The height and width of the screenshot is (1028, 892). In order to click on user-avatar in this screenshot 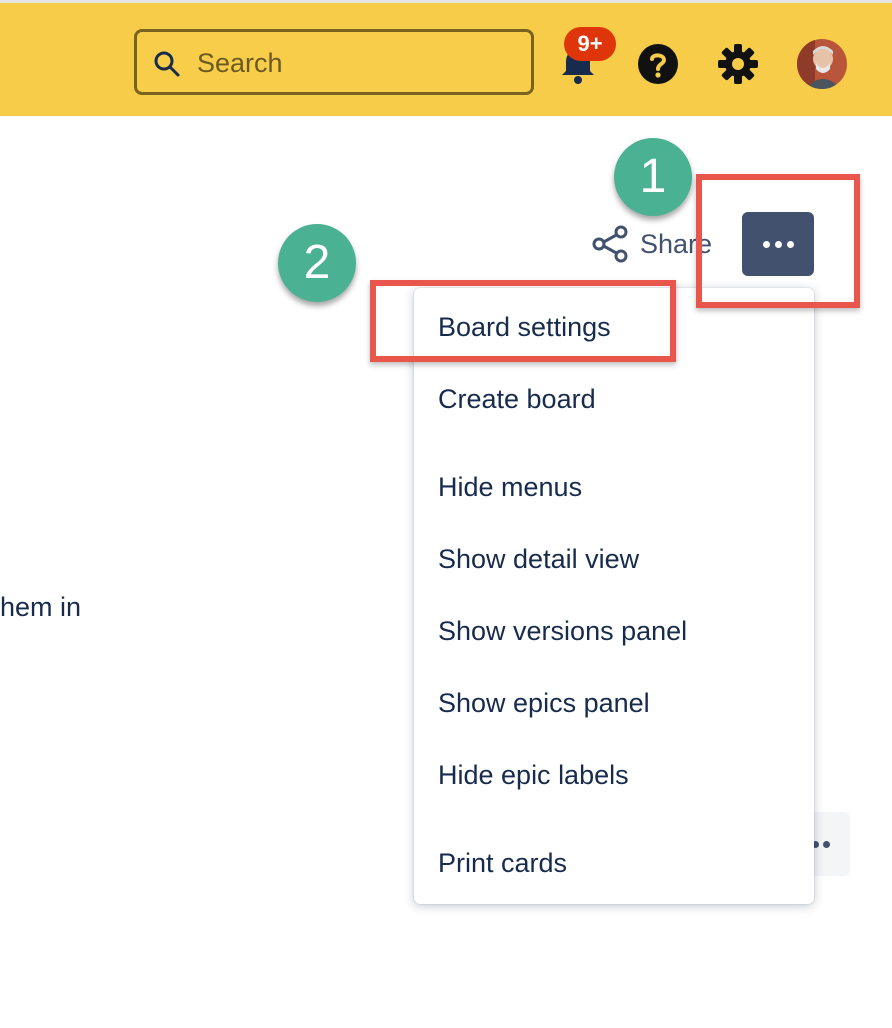, I will do `click(822, 64)`.